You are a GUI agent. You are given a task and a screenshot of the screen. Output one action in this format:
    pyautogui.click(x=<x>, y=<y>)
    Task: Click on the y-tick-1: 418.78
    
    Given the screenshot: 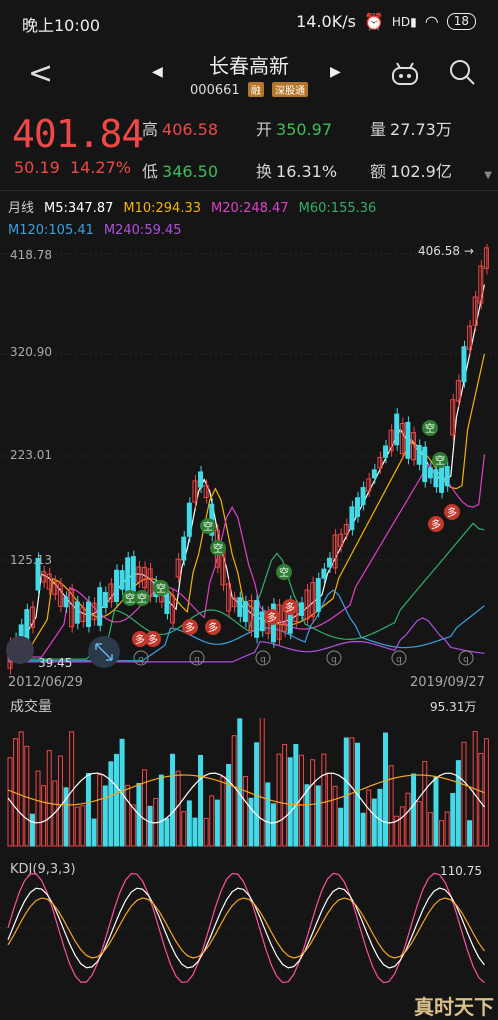 What is the action you would take?
    pyautogui.click(x=31, y=255)
    